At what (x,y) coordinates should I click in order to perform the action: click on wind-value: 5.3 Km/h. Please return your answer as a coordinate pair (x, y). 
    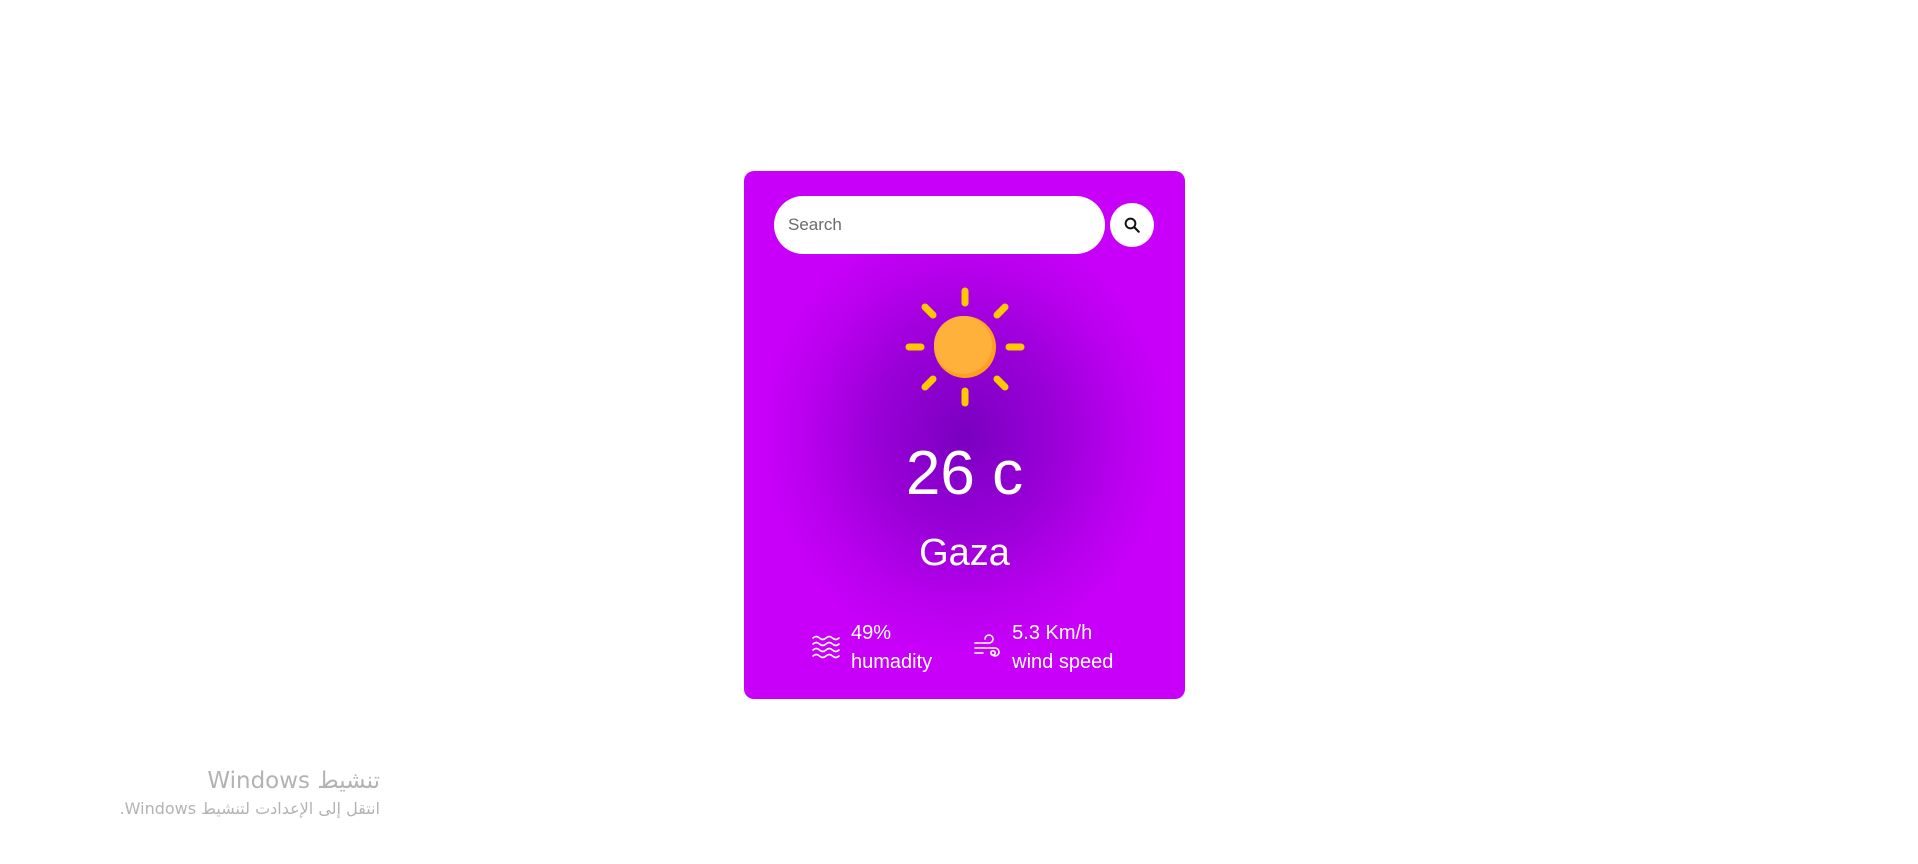
    Looking at the image, I should click on (1052, 633).